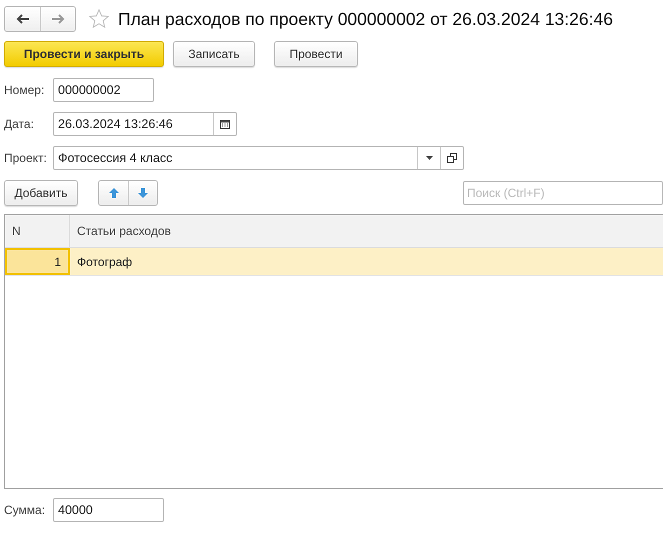 The height and width of the screenshot is (537, 663). Describe the element at coordinates (429, 158) in the screenshot. I see `dropdown-icon` at that location.